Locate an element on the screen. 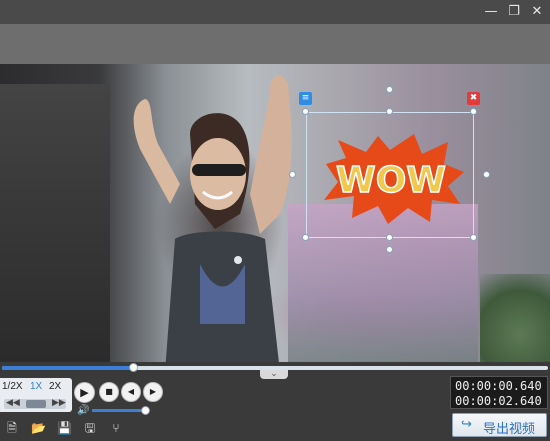  open-folder-icon: 📂 is located at coordinates (38, 428).